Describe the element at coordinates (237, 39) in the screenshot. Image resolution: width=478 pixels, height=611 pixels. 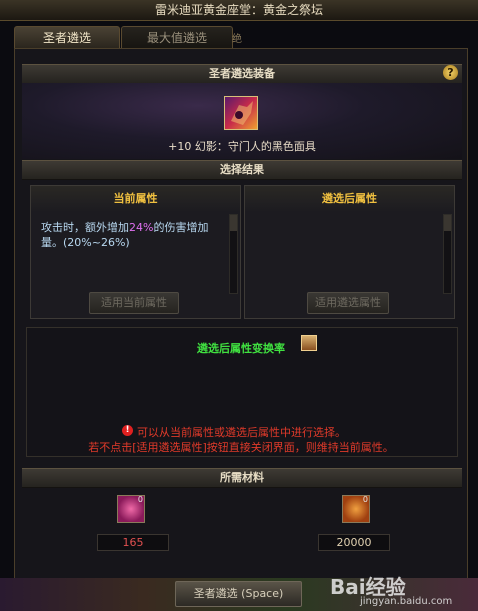
I see `tab-overflow-text: 绝` at that location.